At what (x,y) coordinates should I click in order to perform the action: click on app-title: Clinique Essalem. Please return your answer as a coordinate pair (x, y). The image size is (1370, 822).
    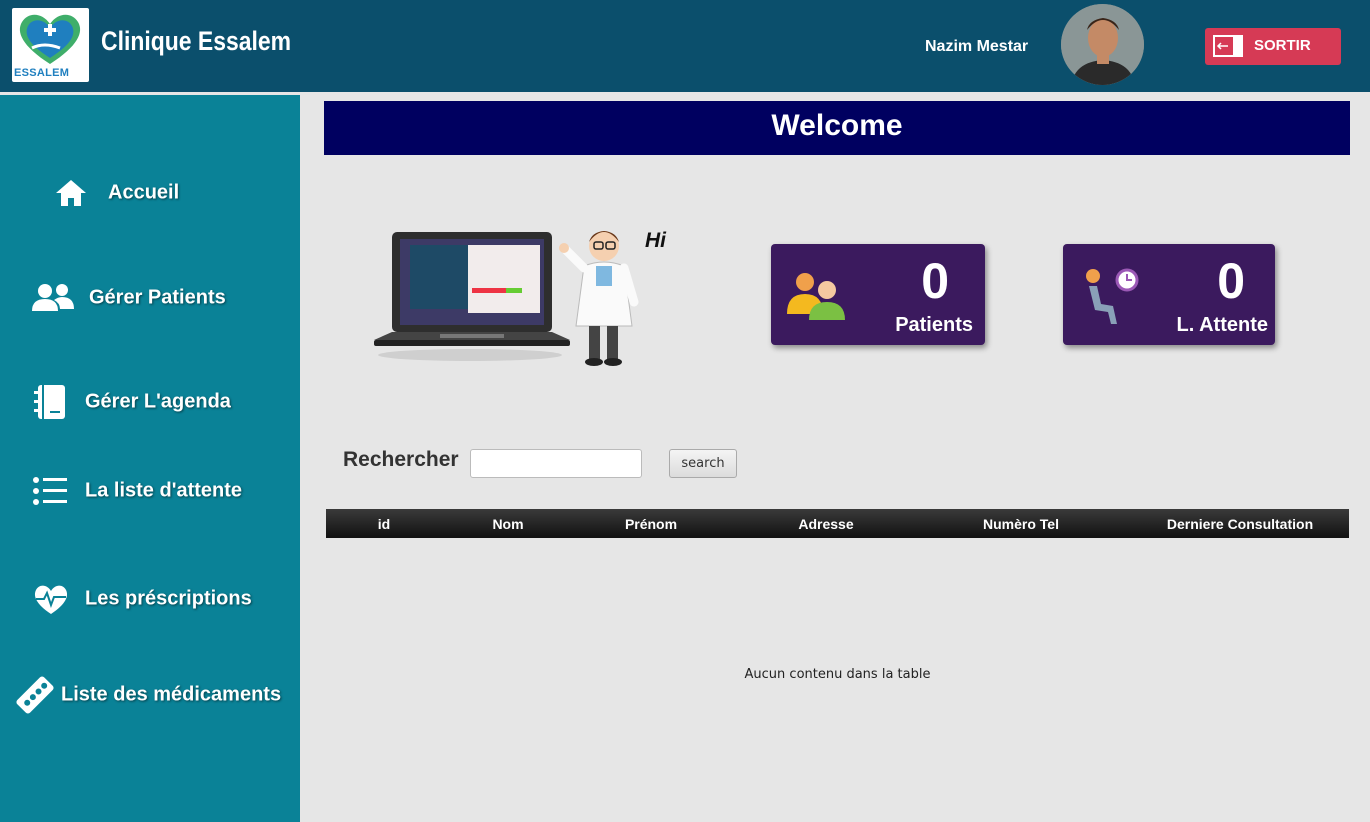
    Looking at the image, I should click on (196, 41).